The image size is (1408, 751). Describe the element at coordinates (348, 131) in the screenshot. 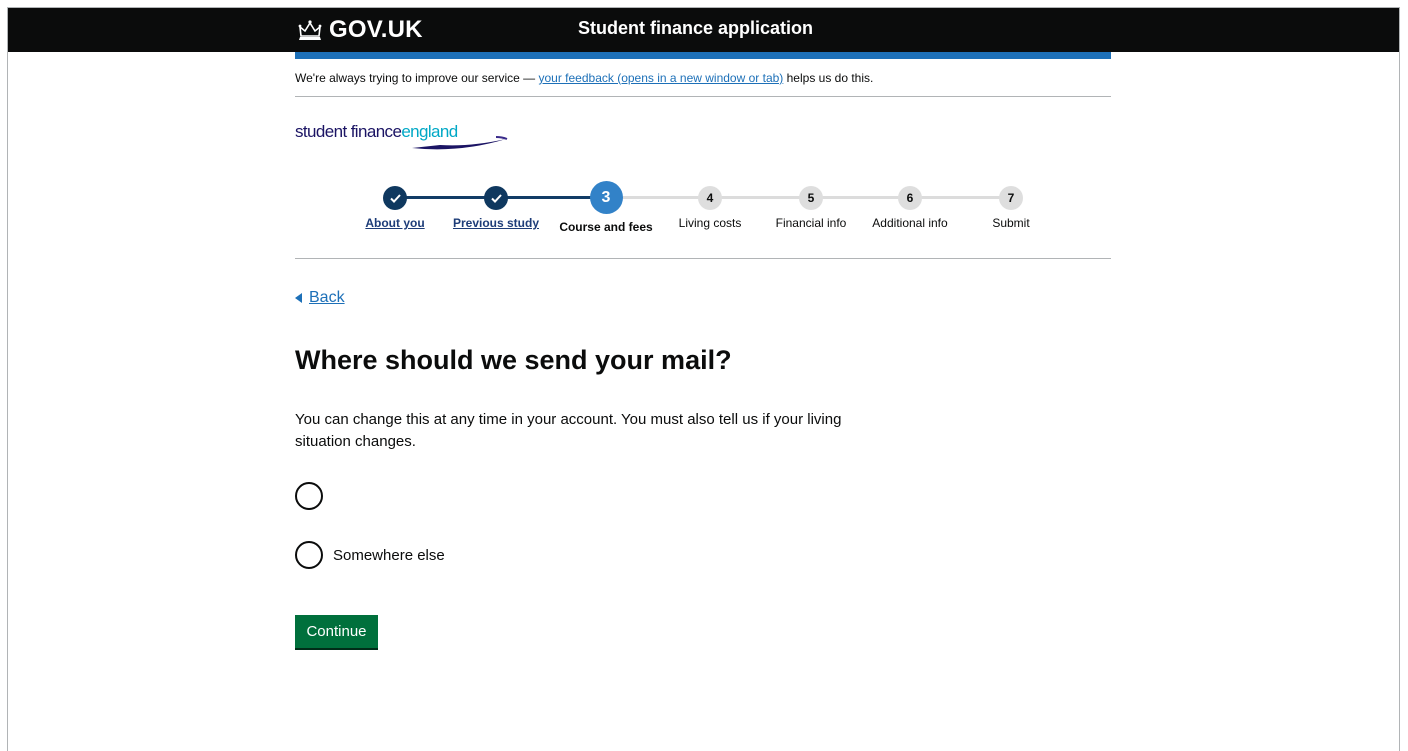

I see `brand-part1: student finance` at that location.